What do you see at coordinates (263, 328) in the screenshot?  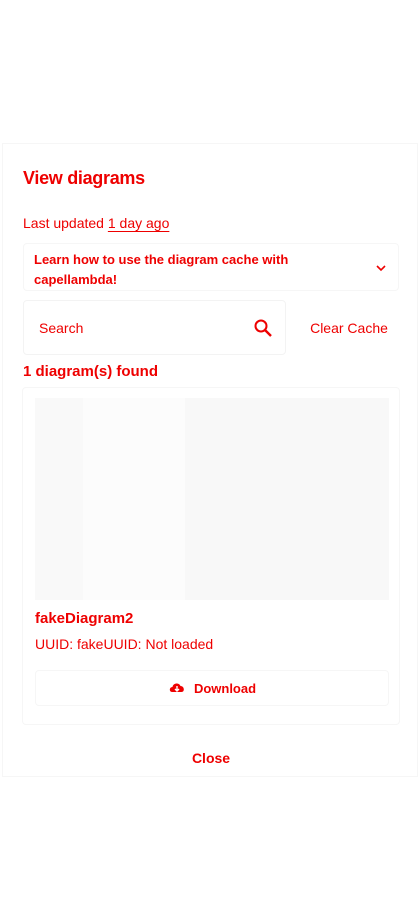 I see `search-icon` at bounding box center [263, 328].